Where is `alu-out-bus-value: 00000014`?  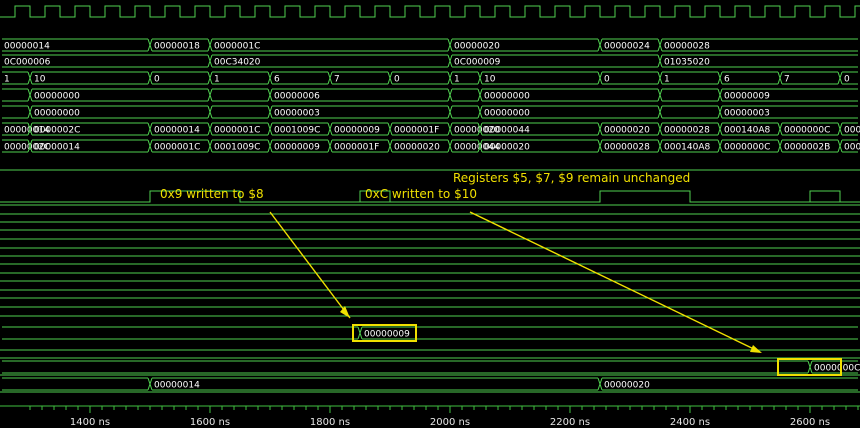 alu-out-bus-value: 00000014 is located at coordinates (57, 148).